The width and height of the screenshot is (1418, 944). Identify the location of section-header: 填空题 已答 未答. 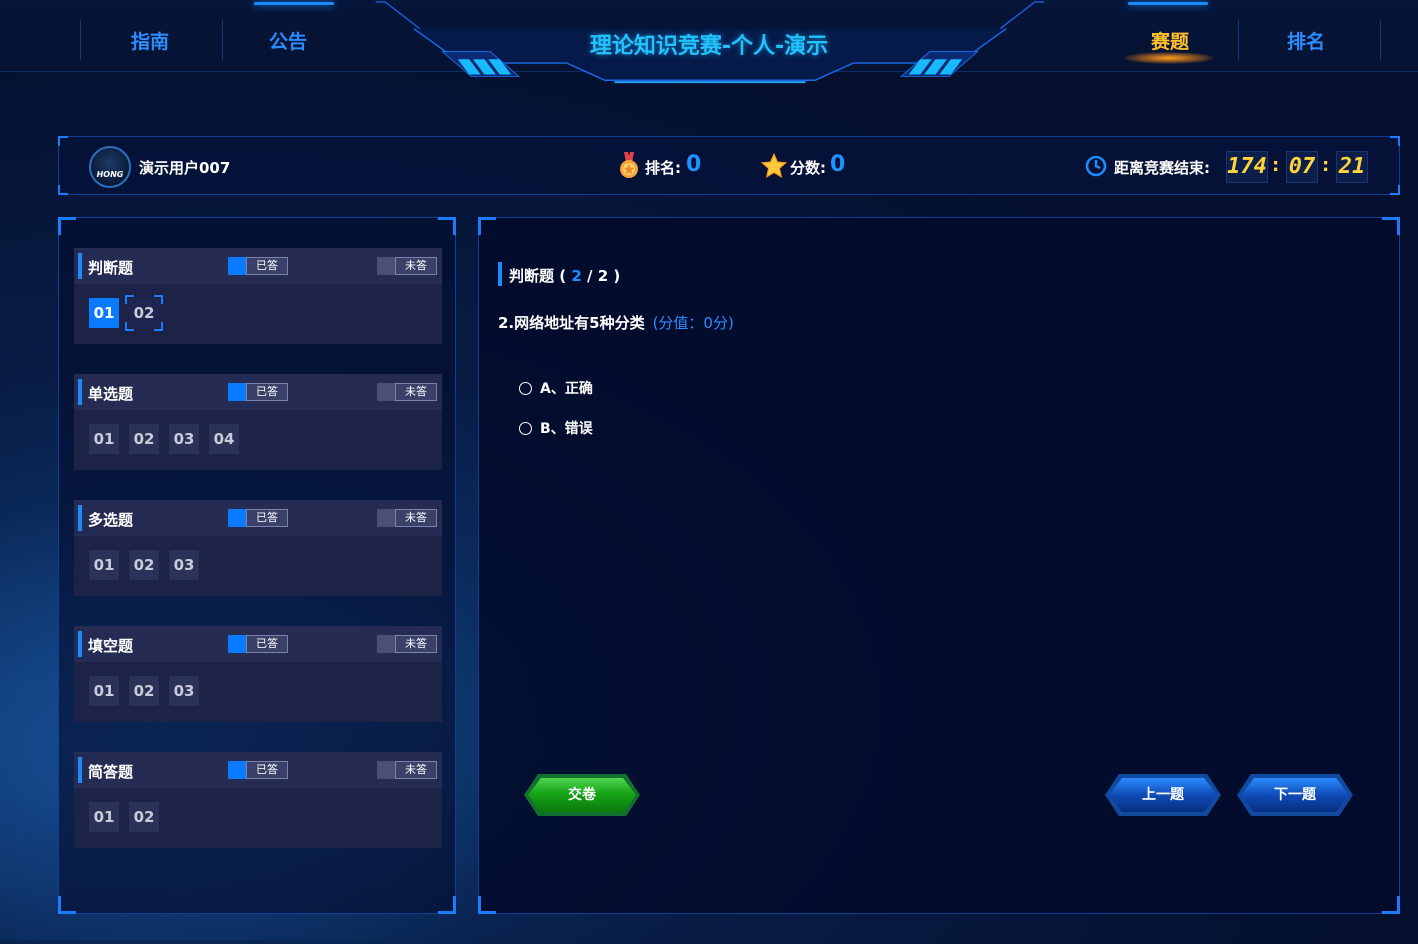
(258, 644).